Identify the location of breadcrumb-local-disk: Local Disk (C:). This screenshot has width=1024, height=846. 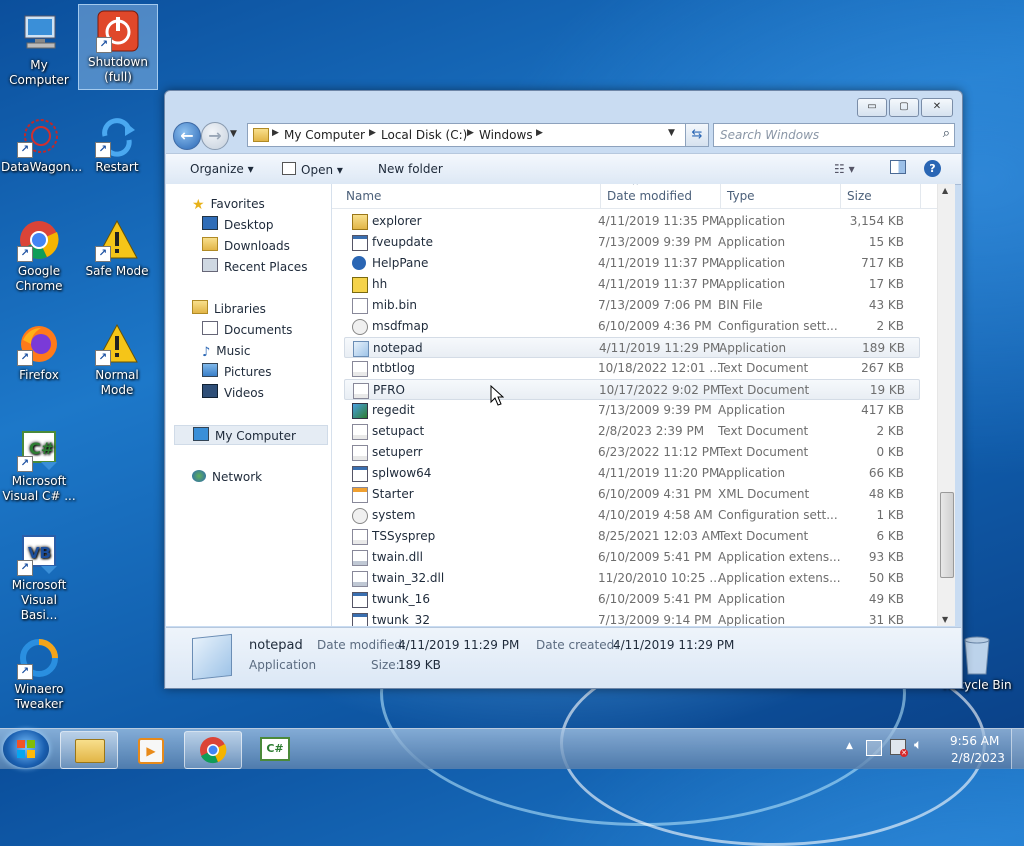
(424, 135).